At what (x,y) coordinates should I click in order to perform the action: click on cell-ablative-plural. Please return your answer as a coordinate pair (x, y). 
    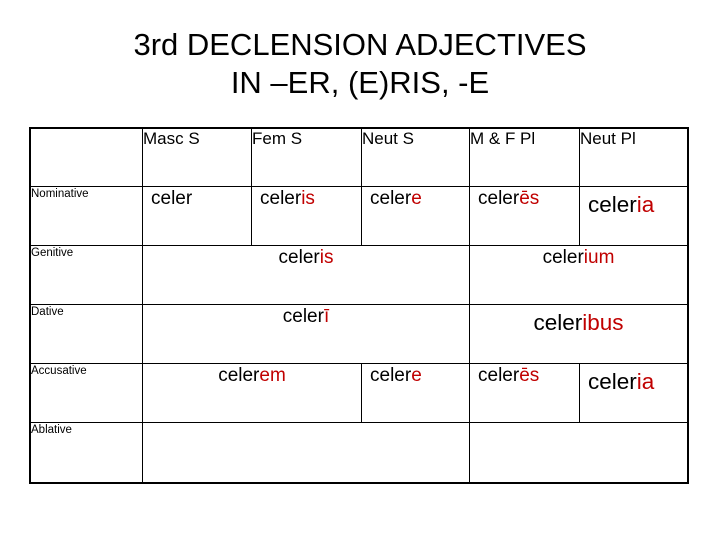
    Looking at the image, I should click on (578, 452).